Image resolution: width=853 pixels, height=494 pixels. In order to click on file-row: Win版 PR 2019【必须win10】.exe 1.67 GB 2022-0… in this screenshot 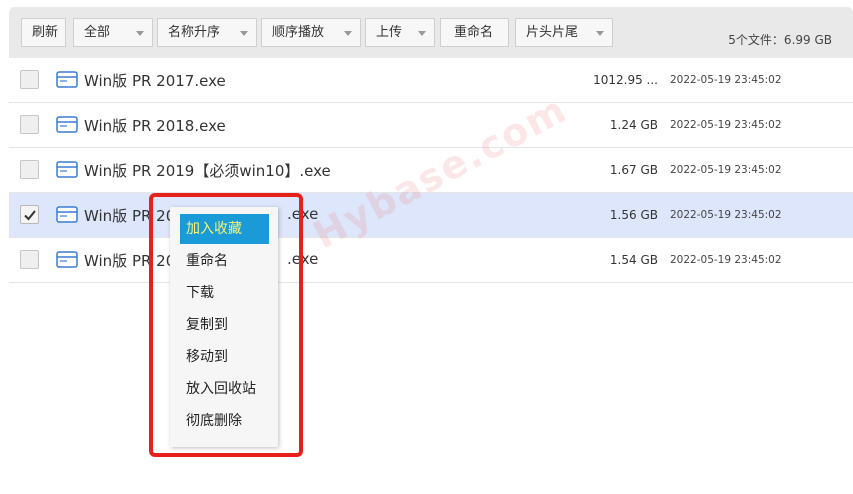, I will do `click(431, 170)`.